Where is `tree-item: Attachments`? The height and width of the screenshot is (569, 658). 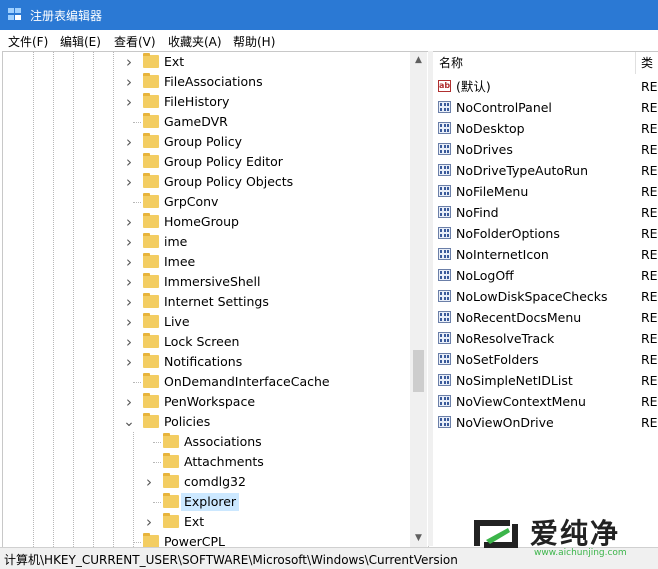 tree-item: Attachments is located at coordinates (208, 462).